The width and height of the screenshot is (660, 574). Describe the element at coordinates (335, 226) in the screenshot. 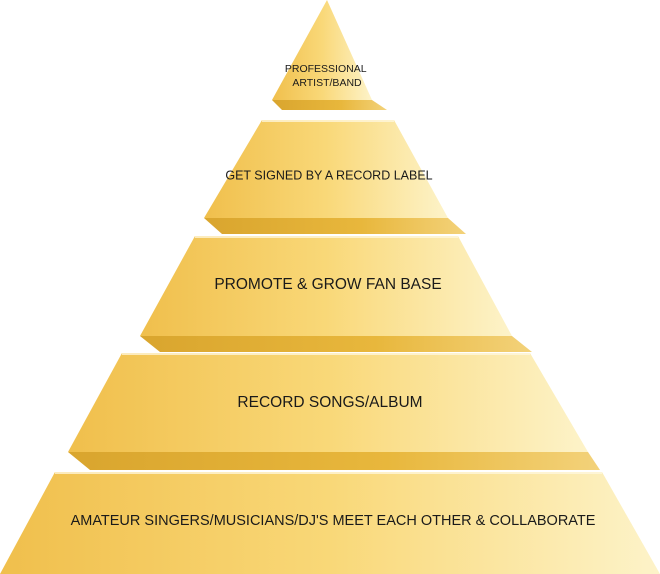

I see `tier-2-shelf` at that location.